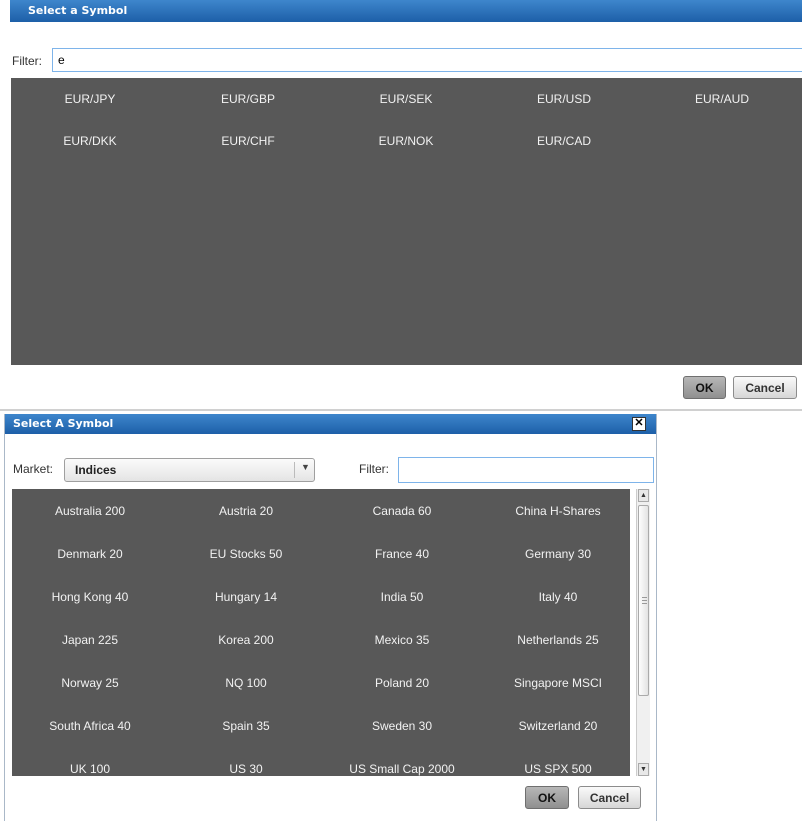  What do you see at coordinates (406, 99) in the screenshot?
I see `symbol-item: EUR/SEK` at bounding box center [406, 99].